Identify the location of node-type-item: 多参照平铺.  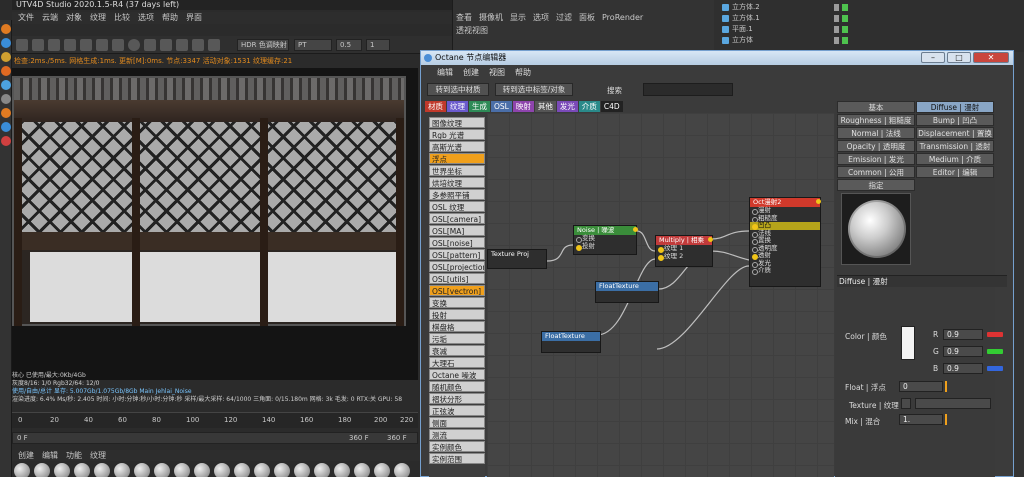
(457, 194).